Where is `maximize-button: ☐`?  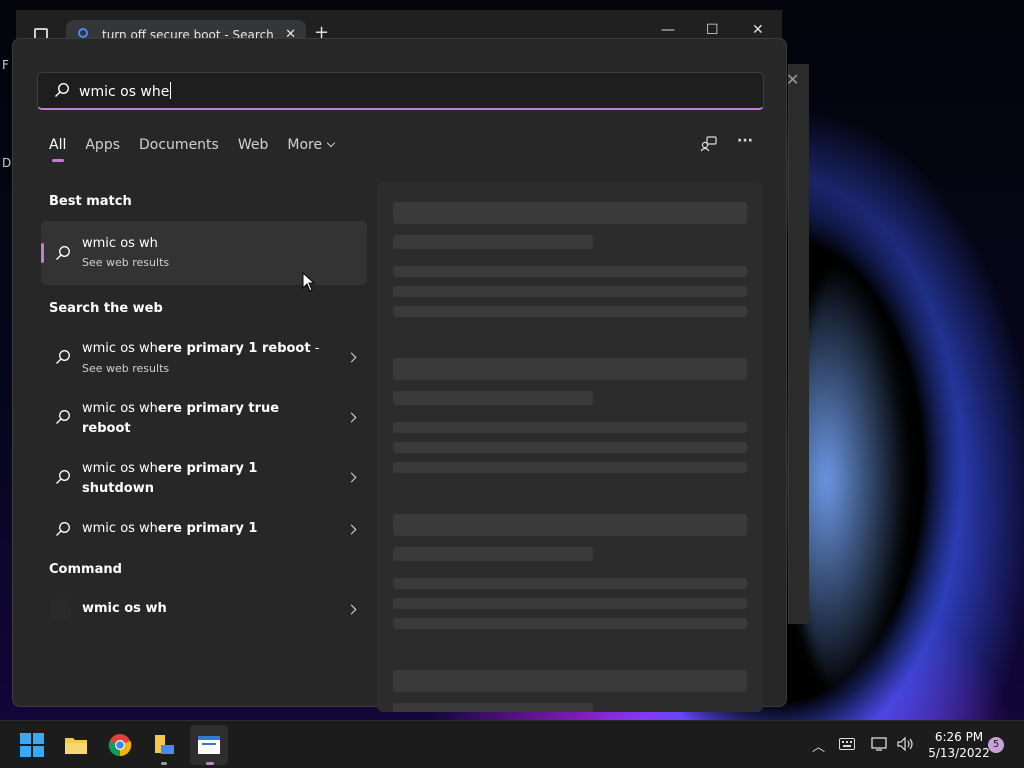
maximize-button: ☐ is located at coordinates (712, 30).